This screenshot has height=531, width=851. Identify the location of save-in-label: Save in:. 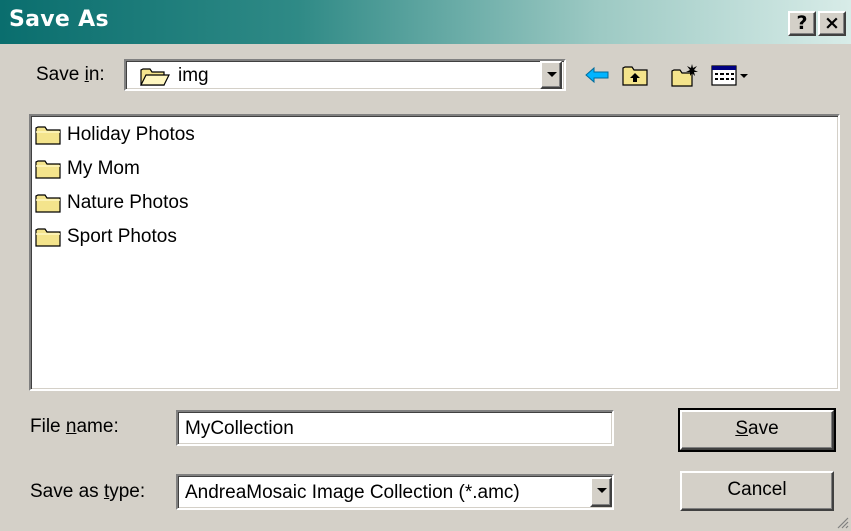
(70, 74).